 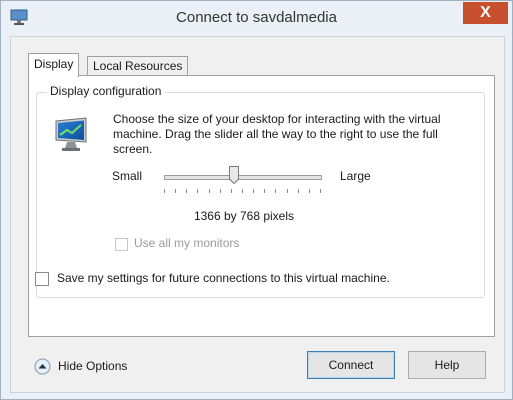 I want to click on title-bar: Connect to savdalmedia X, so click(x=256, y=18).